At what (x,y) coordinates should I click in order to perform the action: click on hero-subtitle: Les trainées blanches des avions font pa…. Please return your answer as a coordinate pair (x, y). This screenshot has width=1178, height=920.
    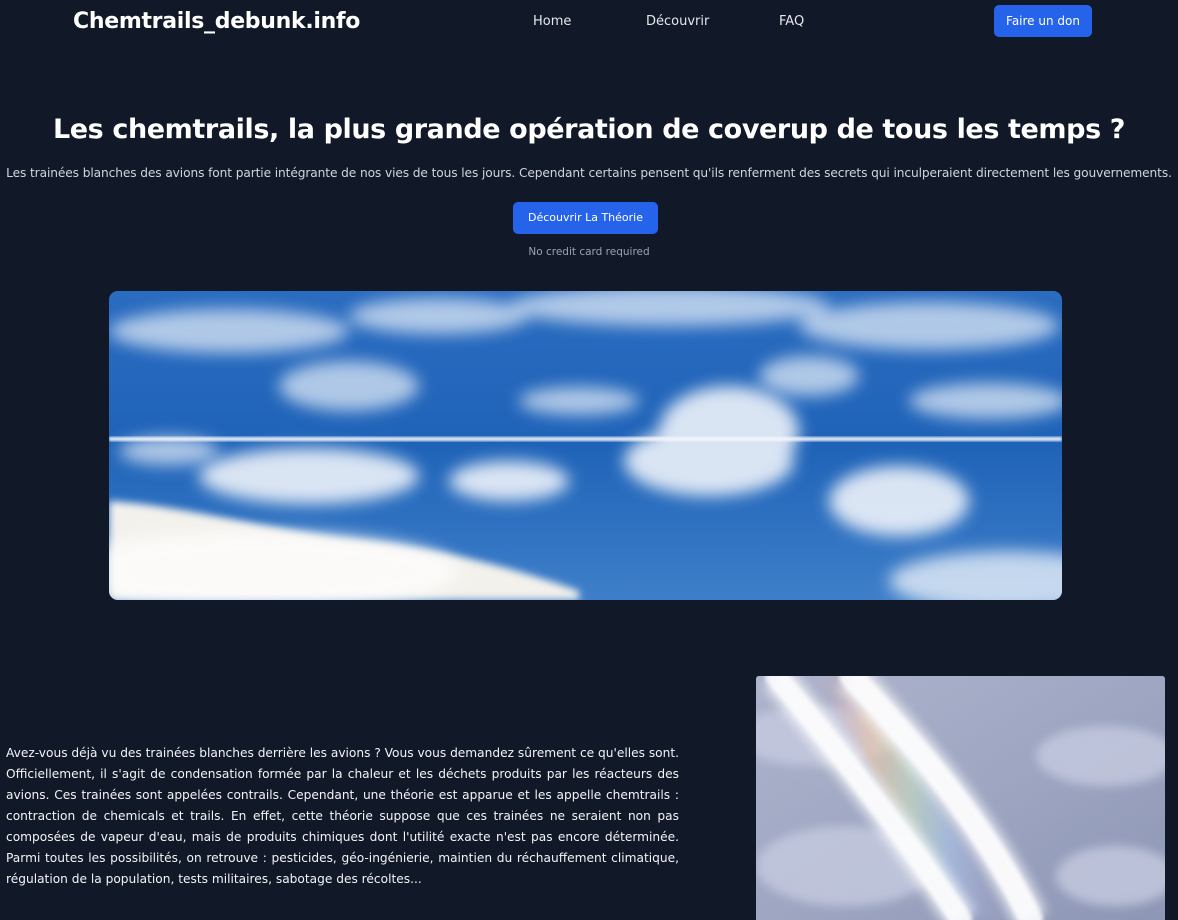
    Looking at the image, I should click on (589, 173).